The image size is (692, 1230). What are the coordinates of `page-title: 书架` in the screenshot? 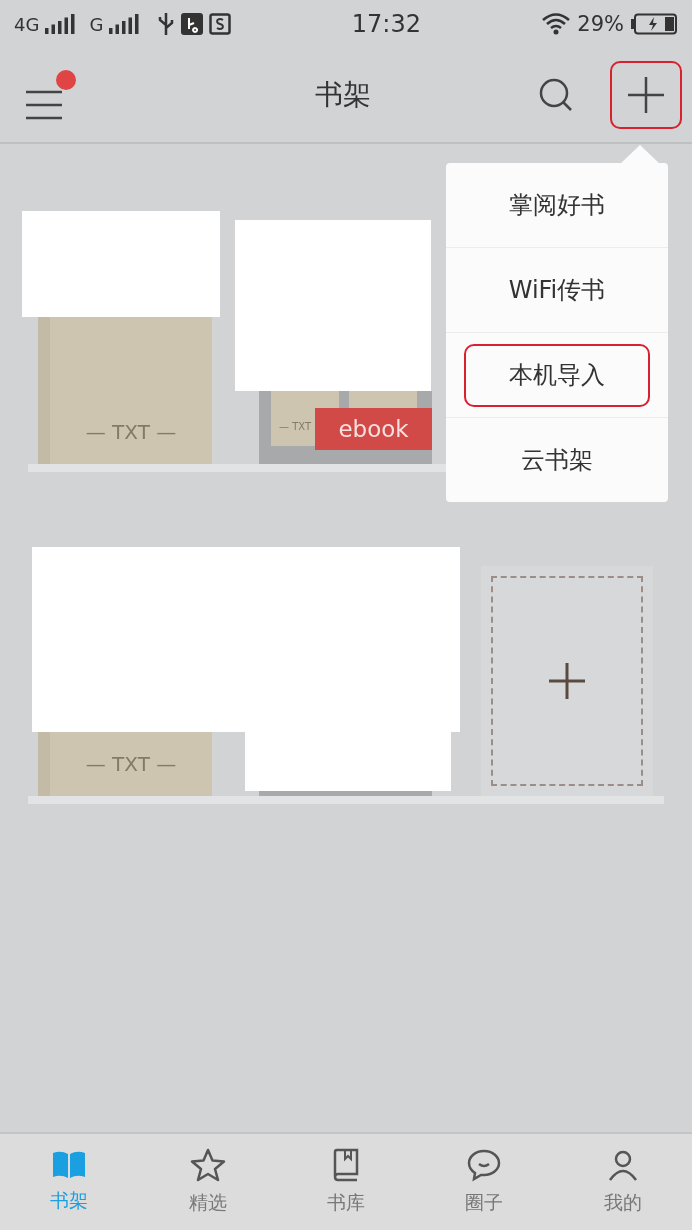 It's located at (343, 95).